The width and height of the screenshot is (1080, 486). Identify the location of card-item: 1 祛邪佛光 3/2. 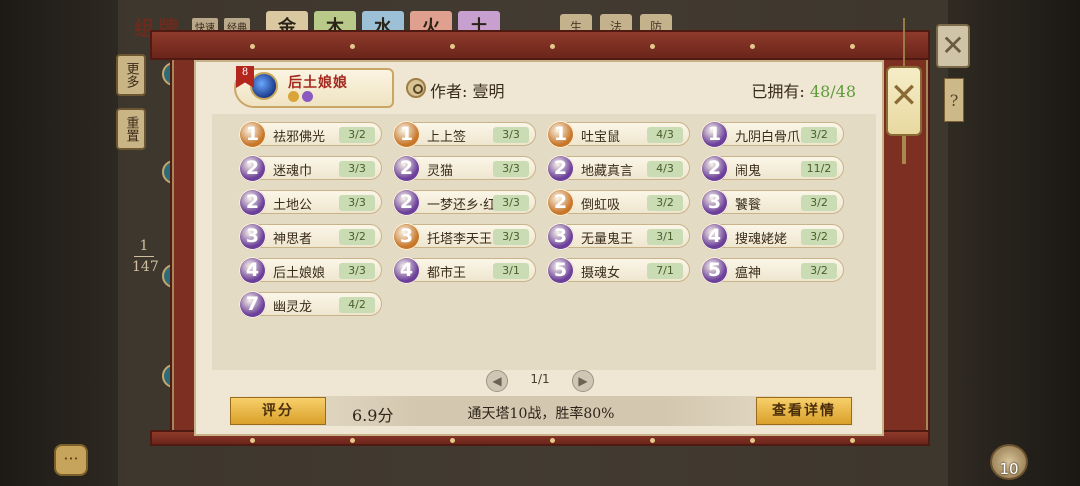
(310, 134).